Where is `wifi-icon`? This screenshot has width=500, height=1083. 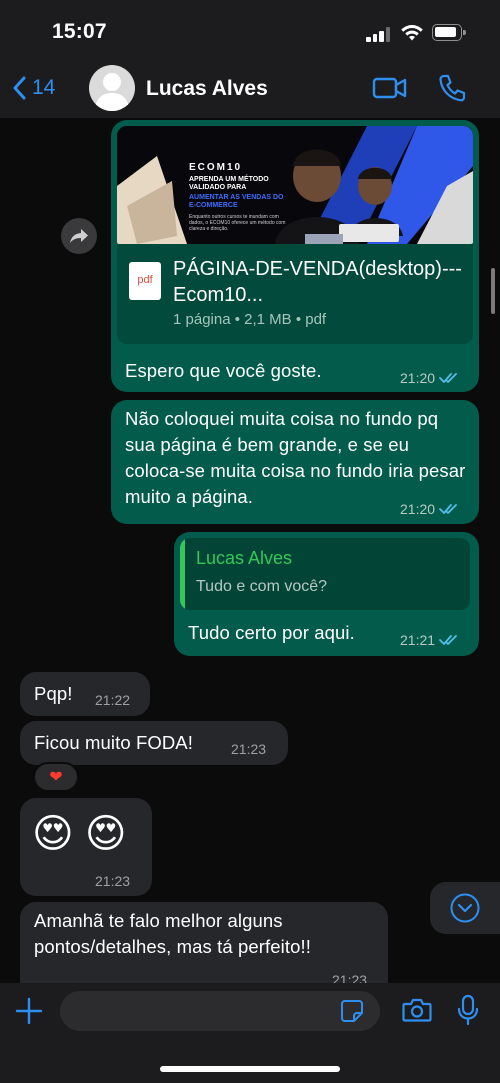
wifi-icon is located at coordinates (412, 33).